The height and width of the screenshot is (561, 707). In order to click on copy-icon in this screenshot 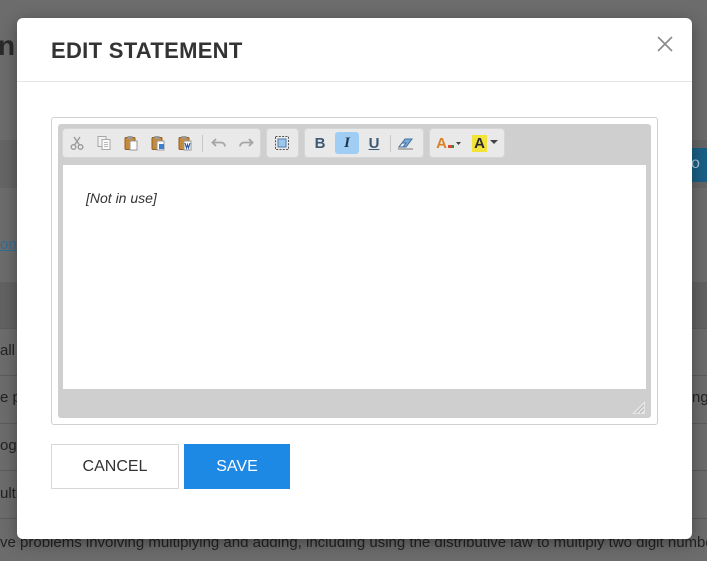, I will do `click(104, 143)`.